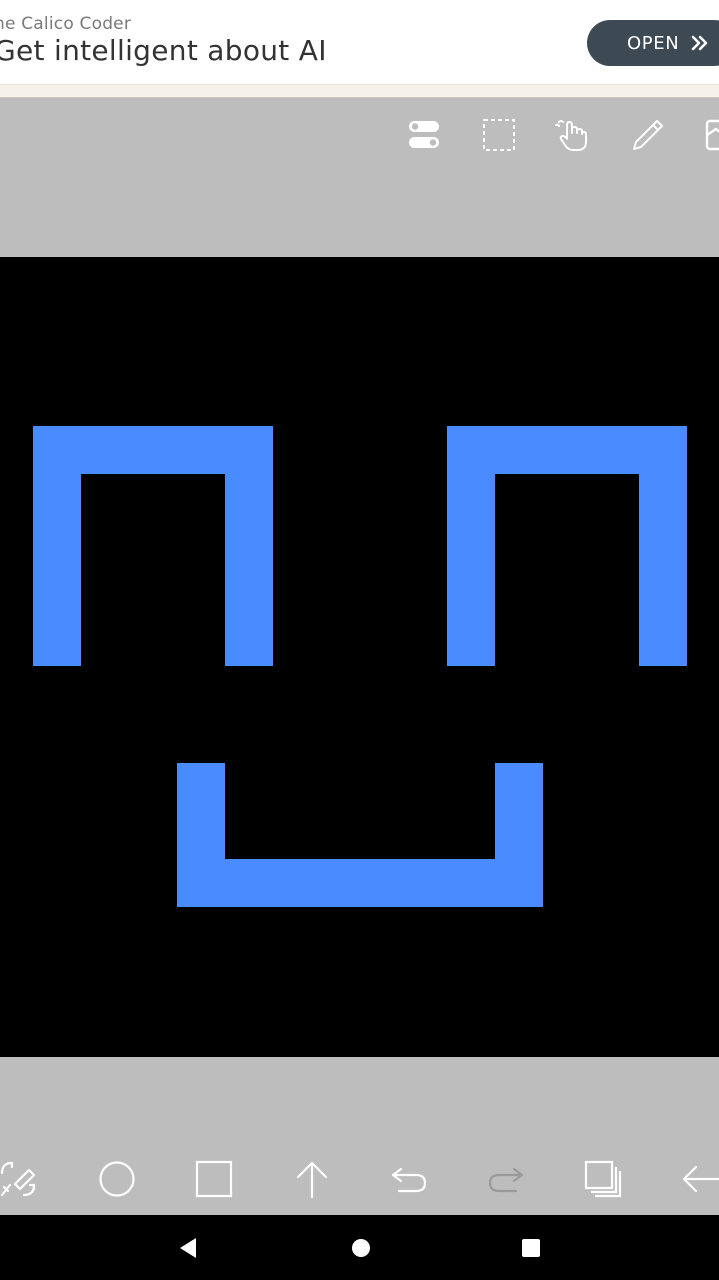  I want to click on top-toolbar, so click(359, 177).